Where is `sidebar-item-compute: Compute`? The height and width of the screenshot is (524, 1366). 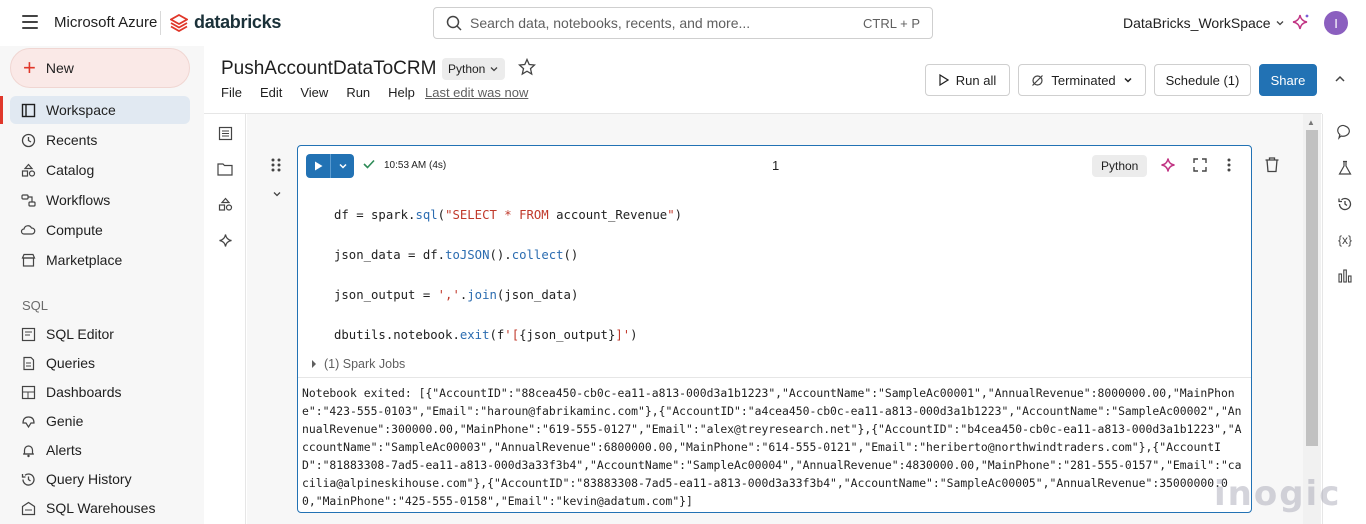 sidebar-item-compute: Compute is located at coordinates (100, 230).